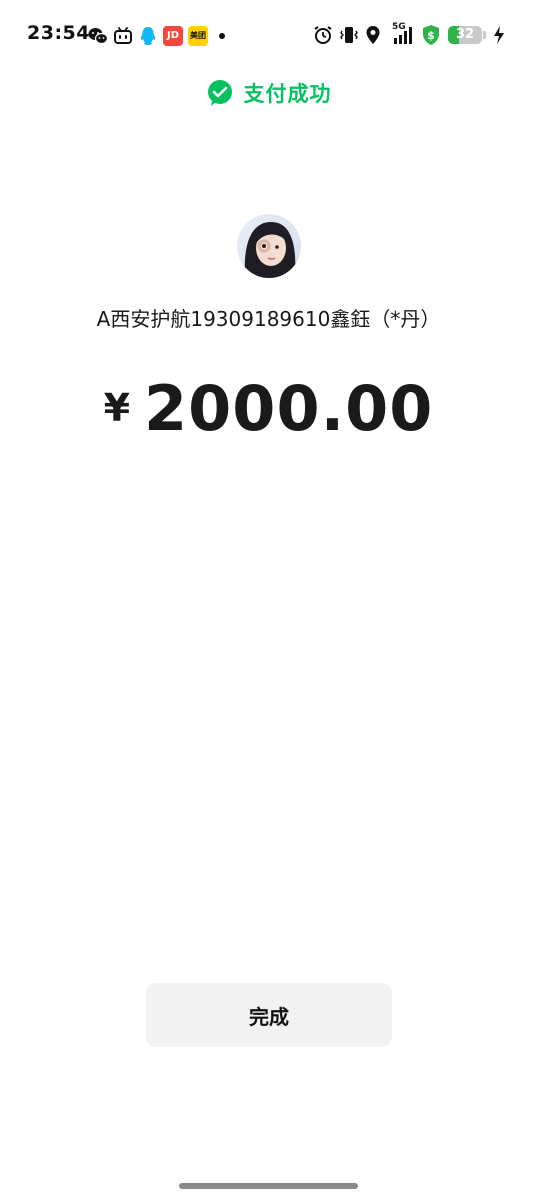  What do you see at coordinates (198, 36) in the screenshot?
I see `meituan-icon: 美团` at bounding box center [198, 36].